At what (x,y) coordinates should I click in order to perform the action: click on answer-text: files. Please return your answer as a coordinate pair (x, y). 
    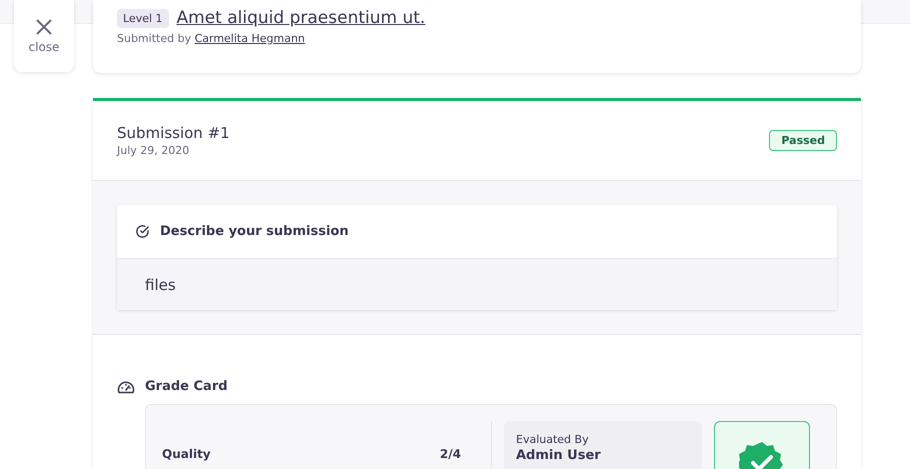
    Looking at the image, I should click on (477, 284).